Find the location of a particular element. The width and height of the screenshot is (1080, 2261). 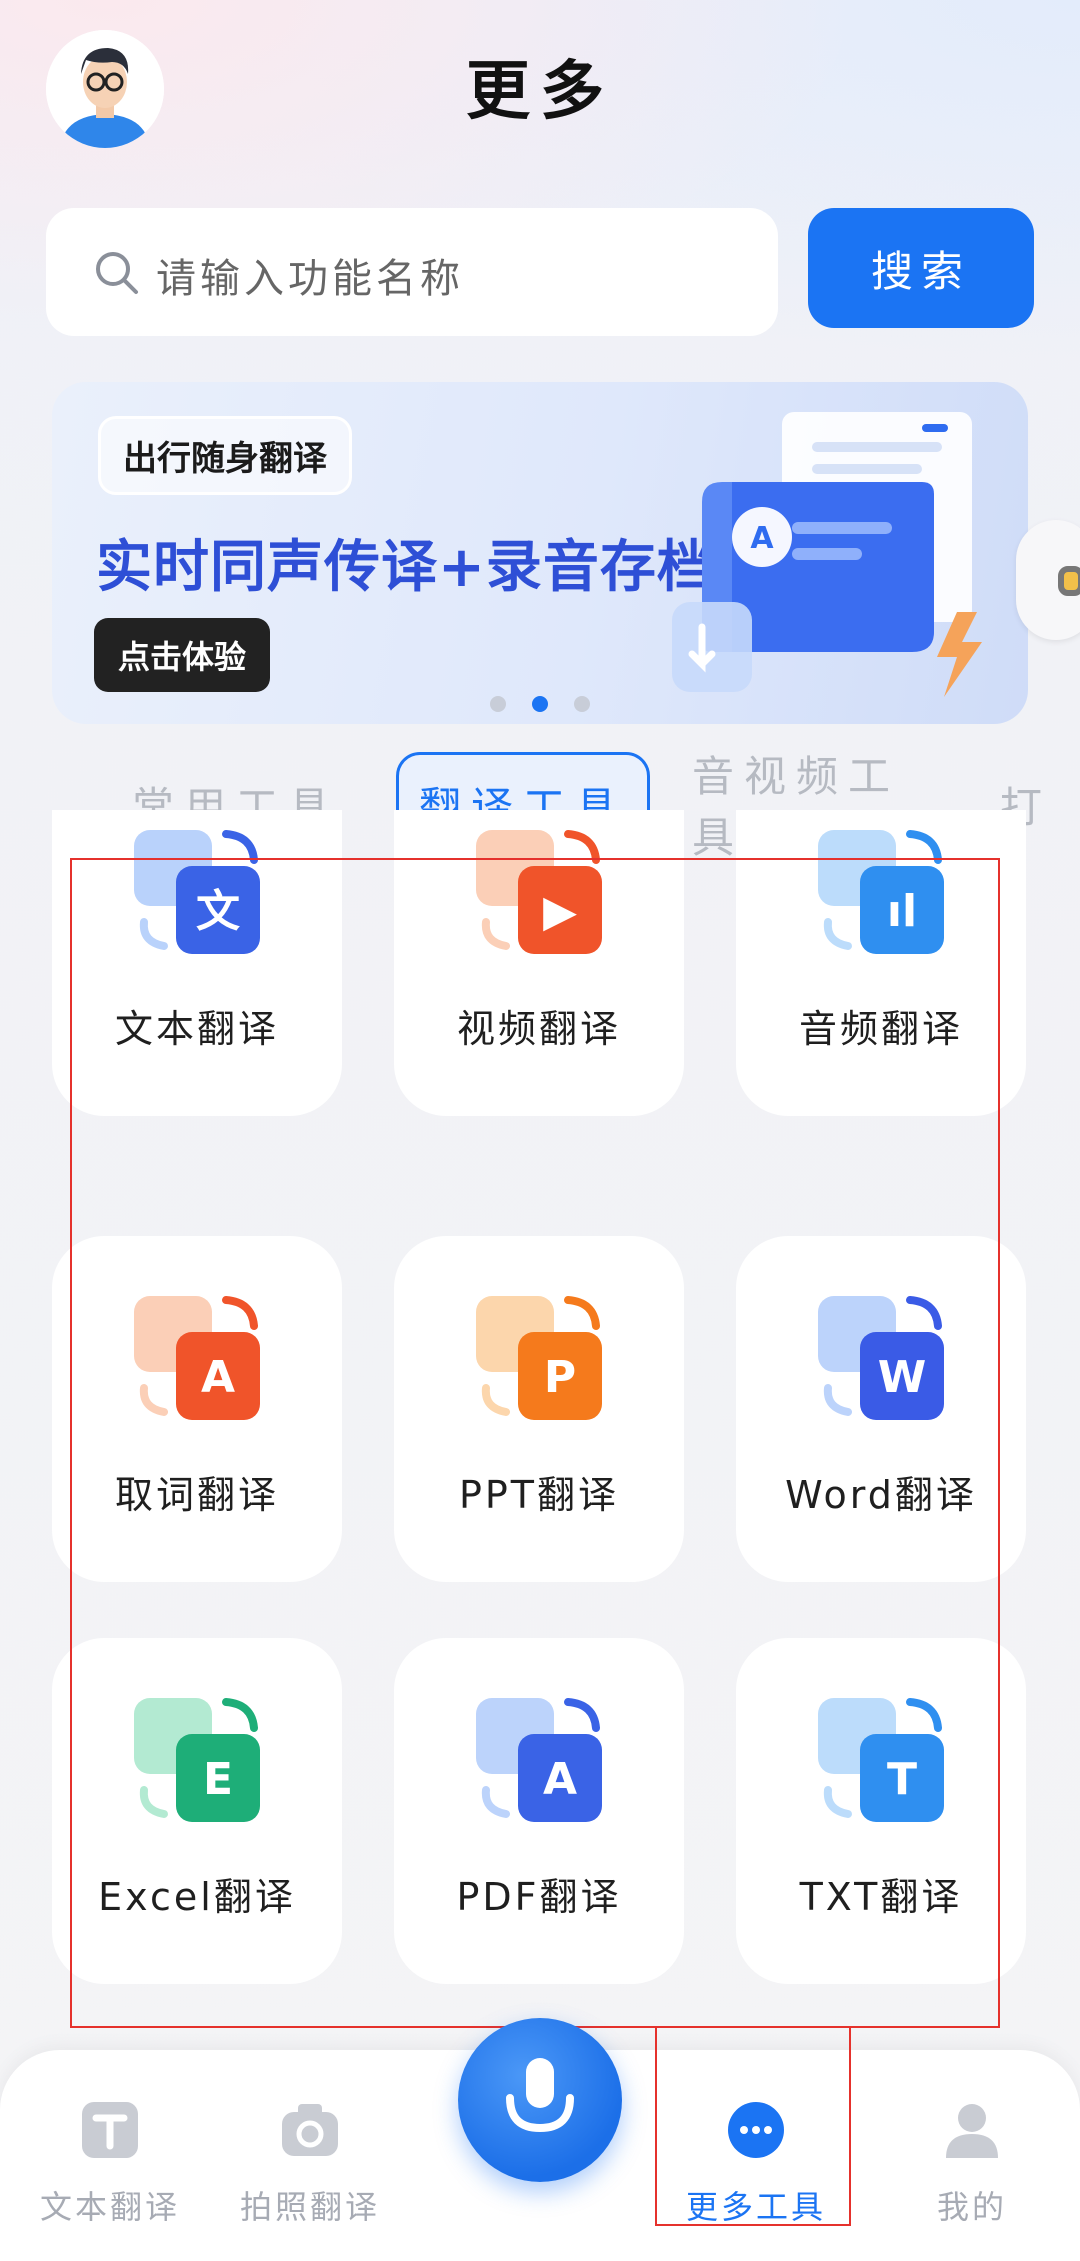

voice-translate-mic-button is located at coordinates (540, 2100).